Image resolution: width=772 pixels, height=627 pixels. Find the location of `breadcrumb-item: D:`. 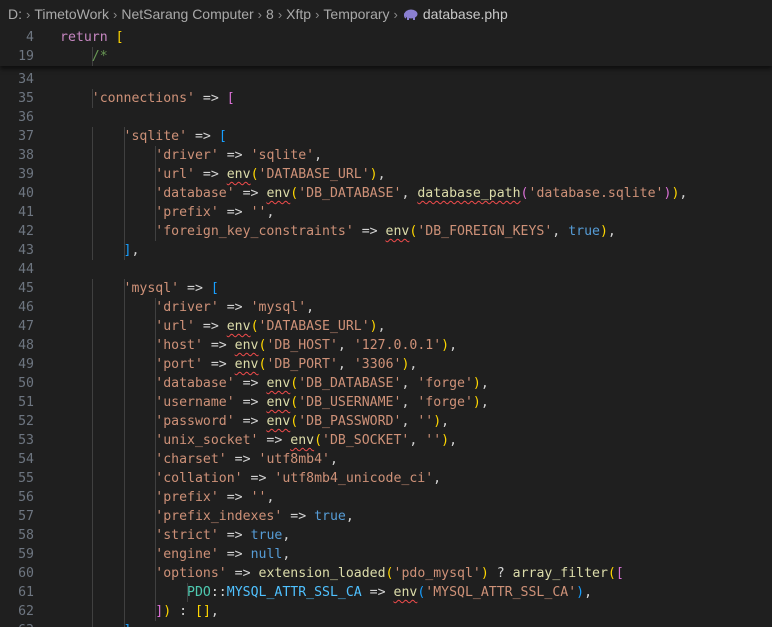

breadcrumb-item: D: is located at coordinates (15, 14).